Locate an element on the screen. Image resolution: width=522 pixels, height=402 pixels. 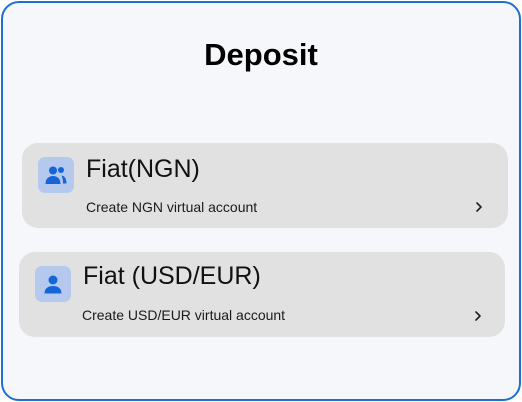
option-title: Fiat (USD/EUR) is located at coordinates (172, 276).